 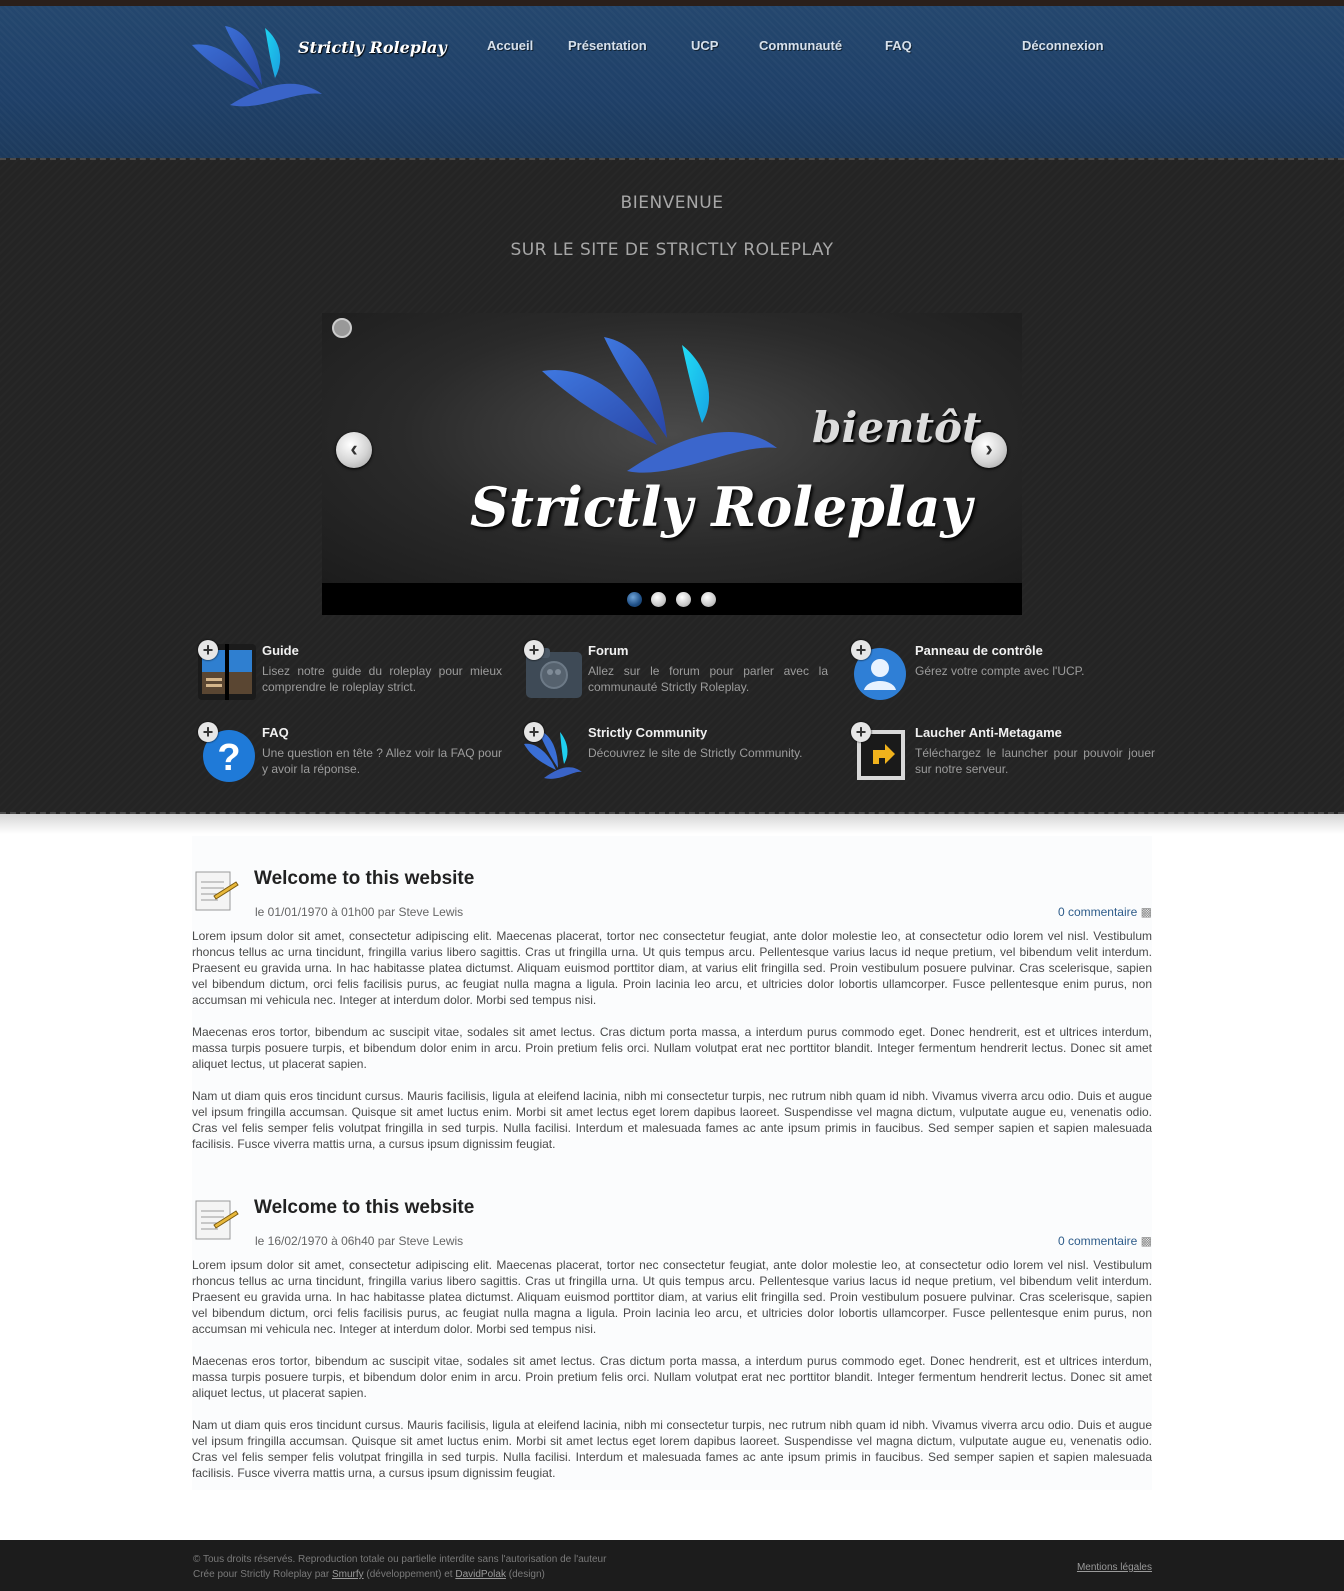 I want to click on nav-faq: FAQ, so click(x=898, y=45).